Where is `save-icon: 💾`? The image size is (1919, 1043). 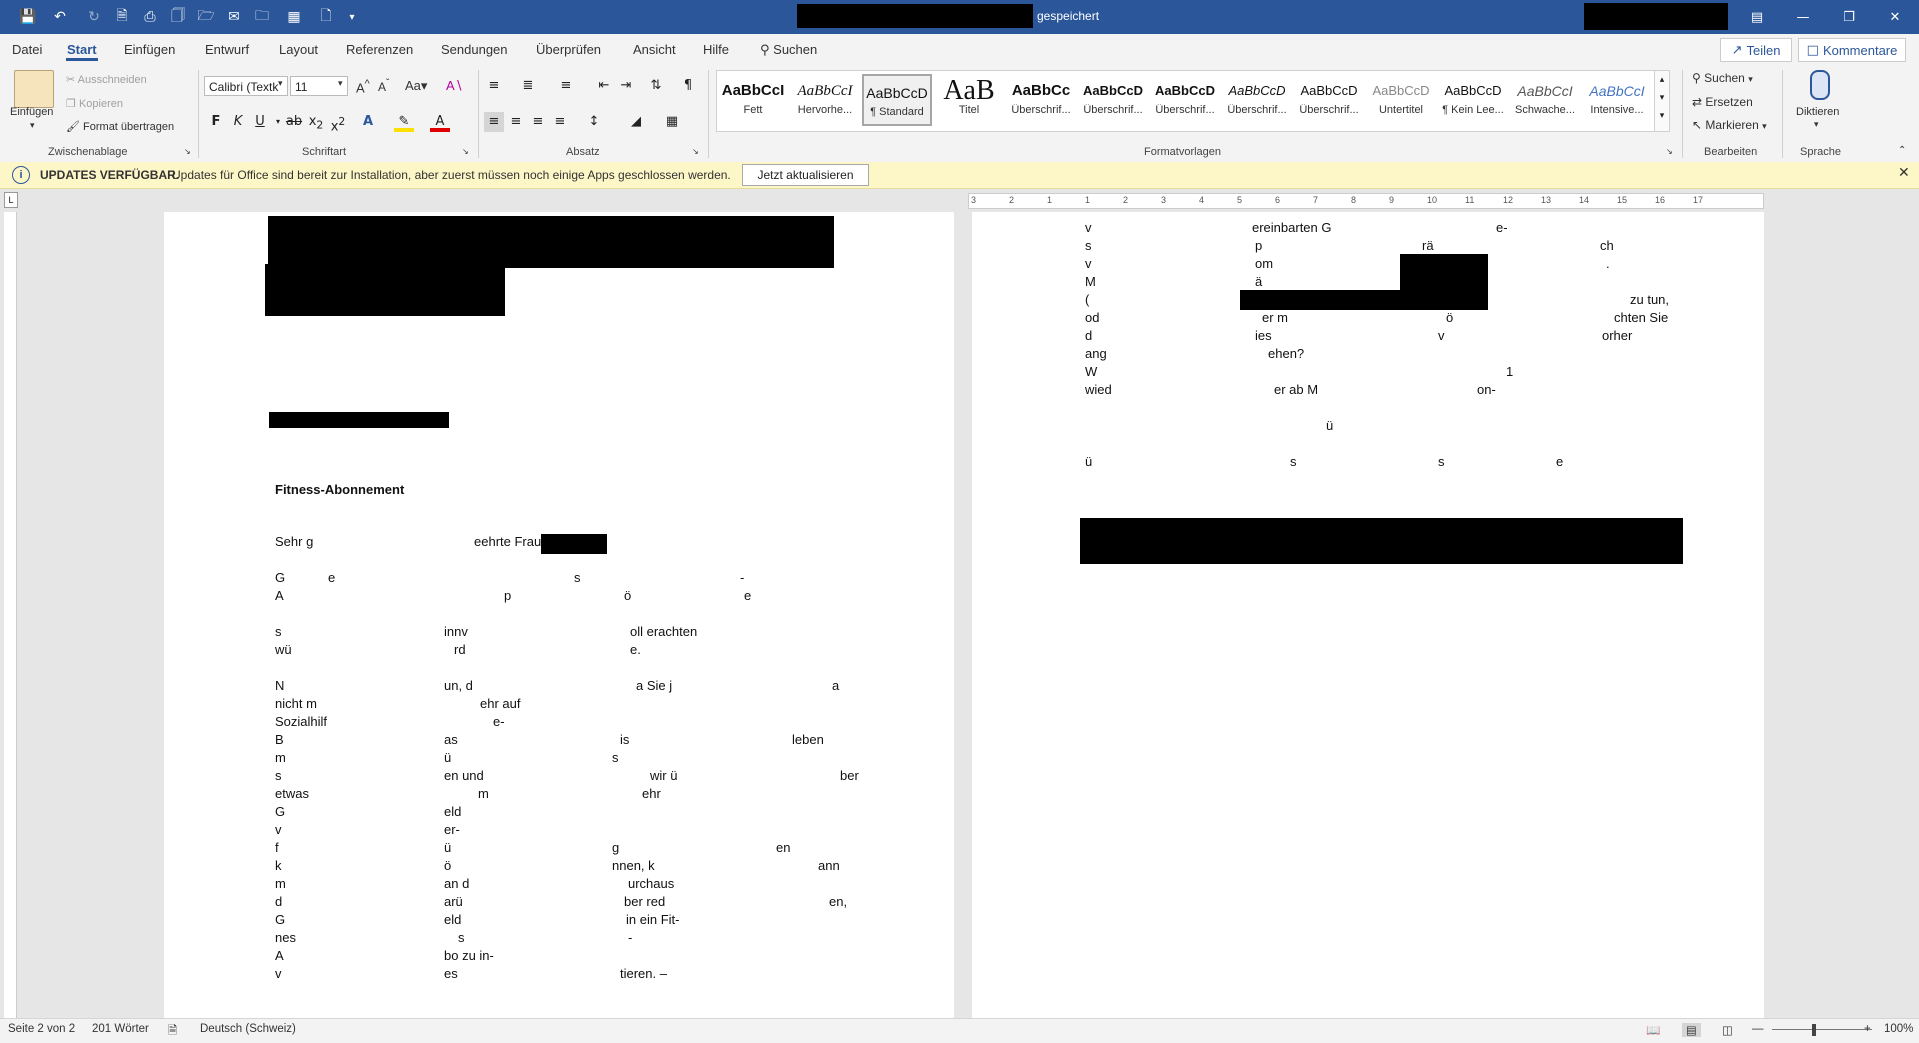
save-icon: 💾 is located at coordinates (28, 17).